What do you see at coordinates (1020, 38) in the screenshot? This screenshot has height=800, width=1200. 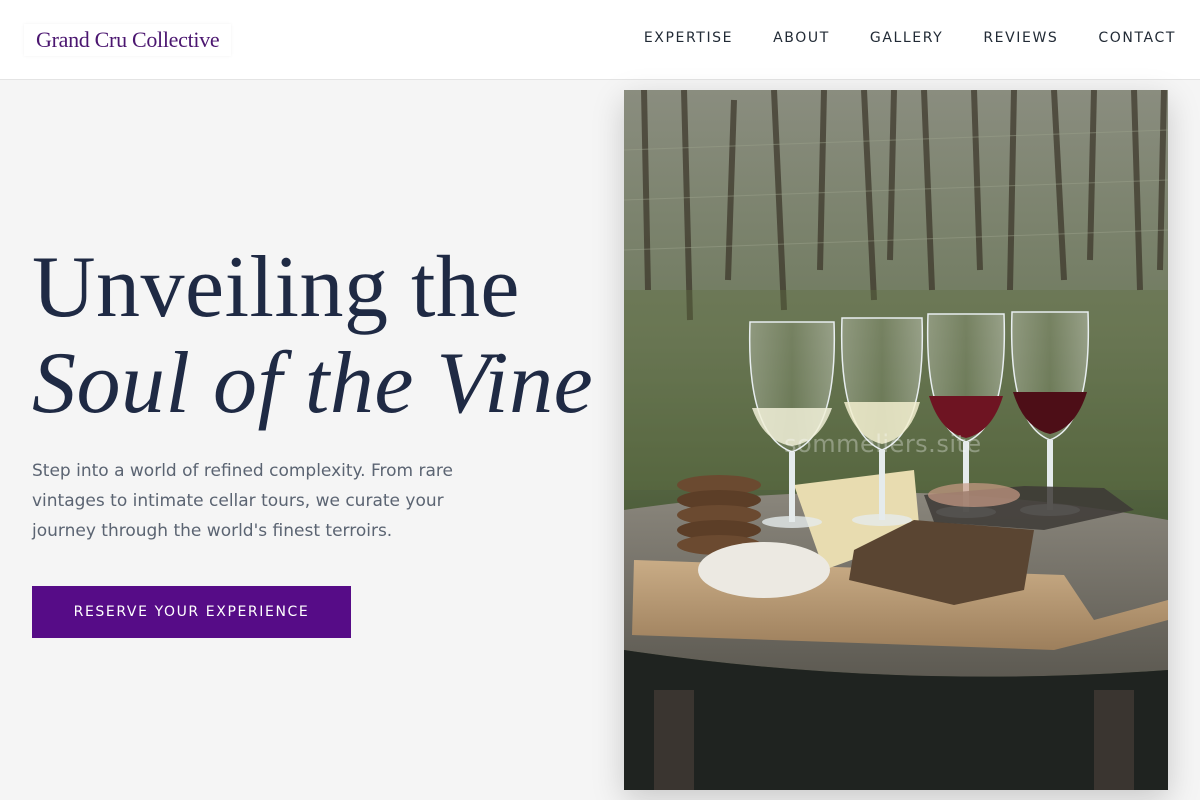 I see `nav-link-reviews: REVIEWS` at bounding box center [1020, 38].